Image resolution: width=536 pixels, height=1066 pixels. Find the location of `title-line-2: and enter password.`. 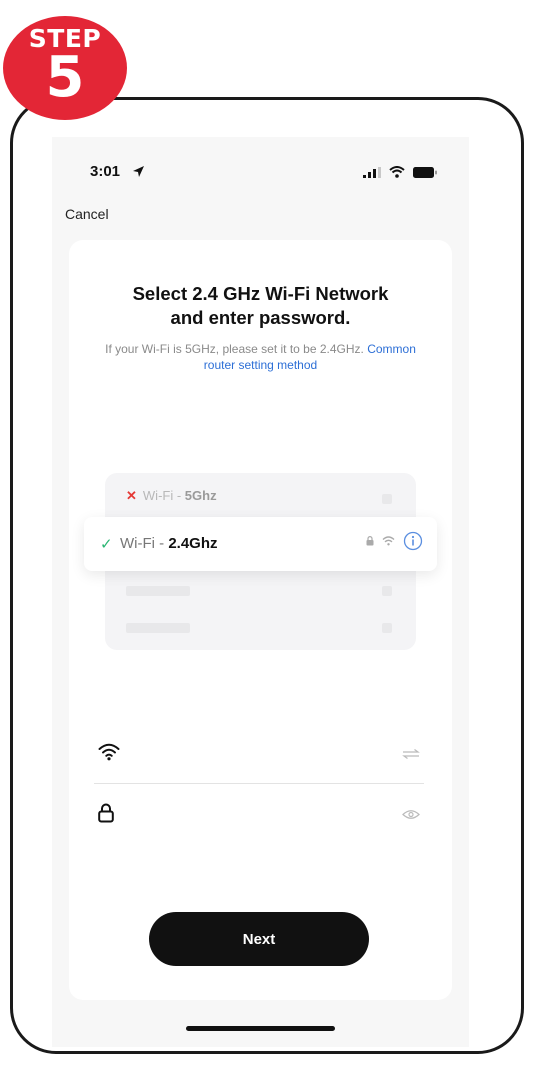

title-line-2: and enter password. is located at coordinates (260, 317).